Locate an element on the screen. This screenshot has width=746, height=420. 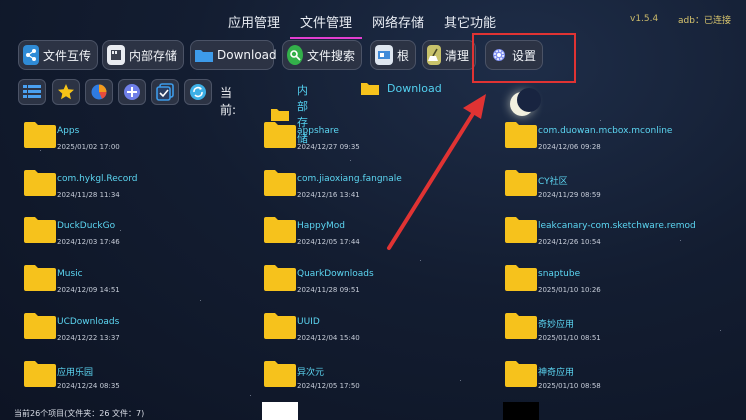
annotation-arrow is located at coordinates (436, 172).